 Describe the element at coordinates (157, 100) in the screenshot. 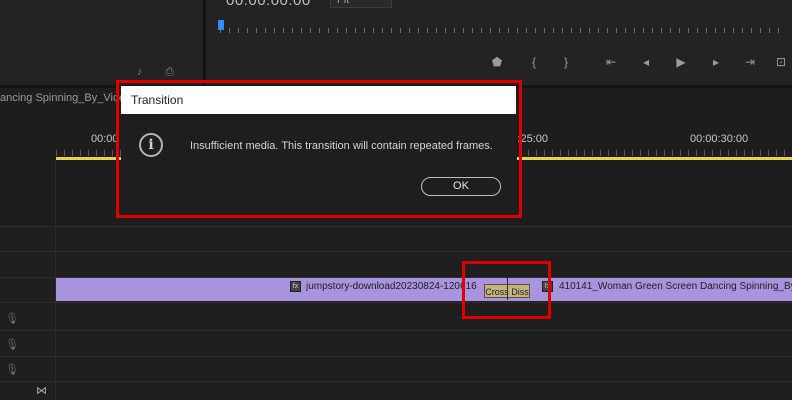

I see `dialog-title: Transition` at that location.